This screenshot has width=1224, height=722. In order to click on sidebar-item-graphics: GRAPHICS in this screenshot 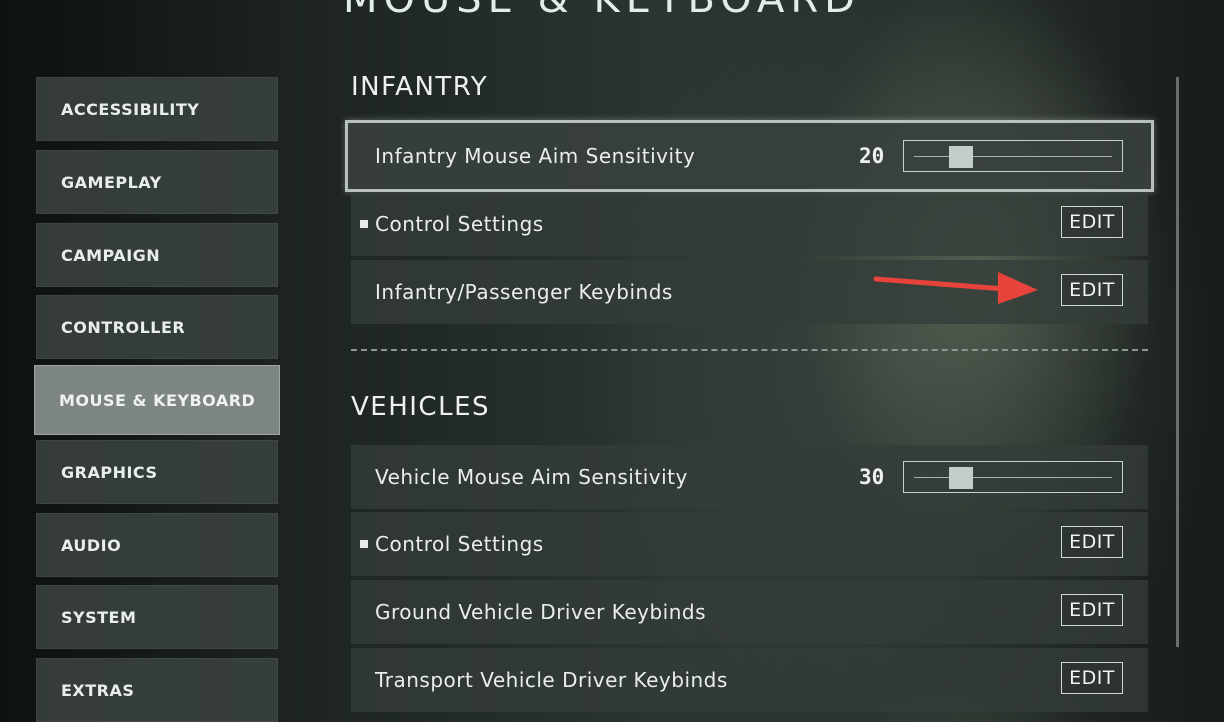, I will do `click(157, 472)`.